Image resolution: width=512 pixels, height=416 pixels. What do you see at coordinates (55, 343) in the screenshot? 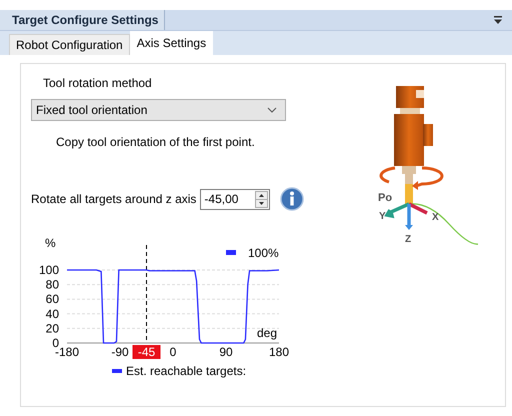
I see `y-tick-label: 0` at bounding box center [55, 343].